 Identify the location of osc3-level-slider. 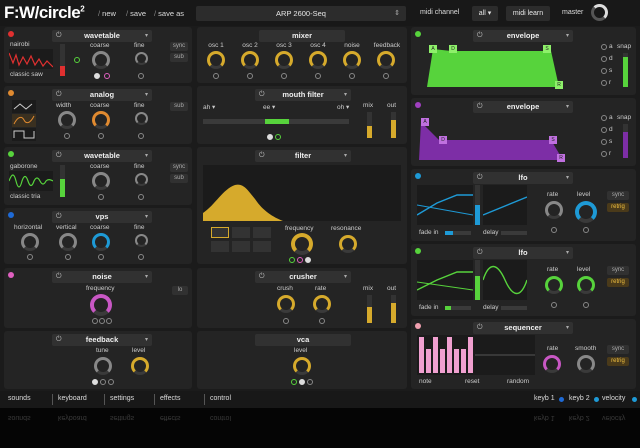
(62, 181).